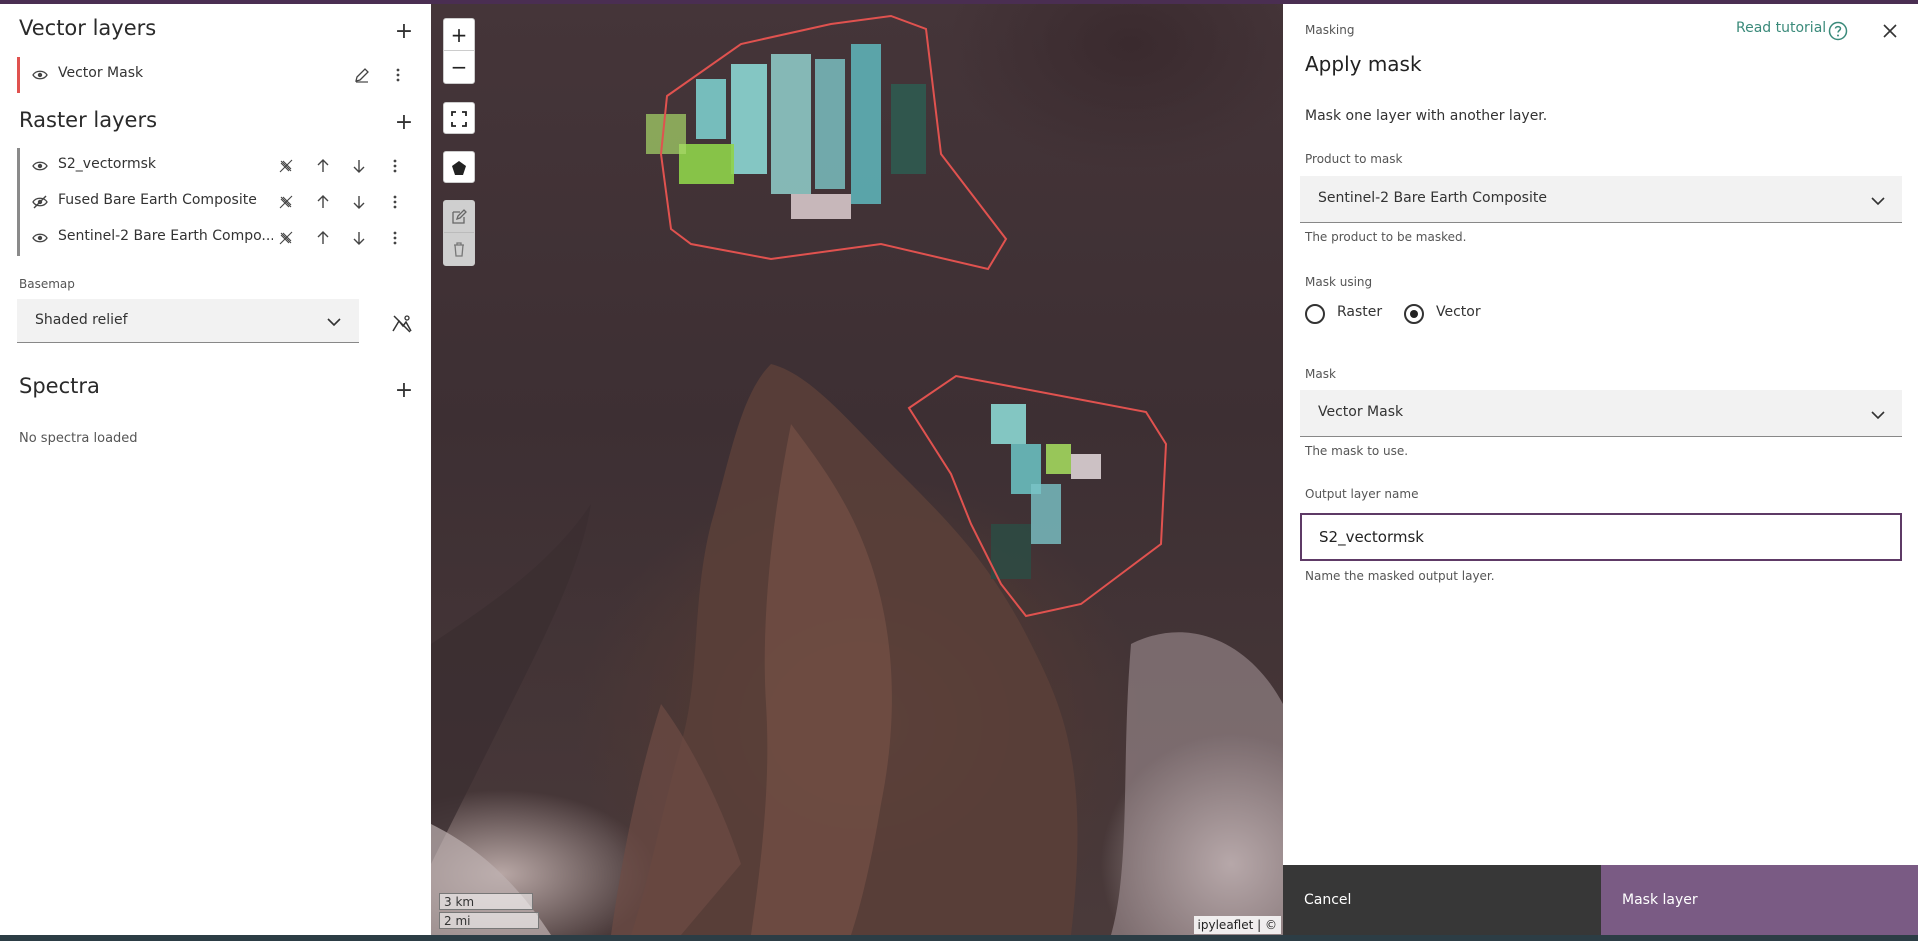 The width and height of the screenshot is (1918, 941). I want to click on zoom-in-button: +, so click(459, 35).